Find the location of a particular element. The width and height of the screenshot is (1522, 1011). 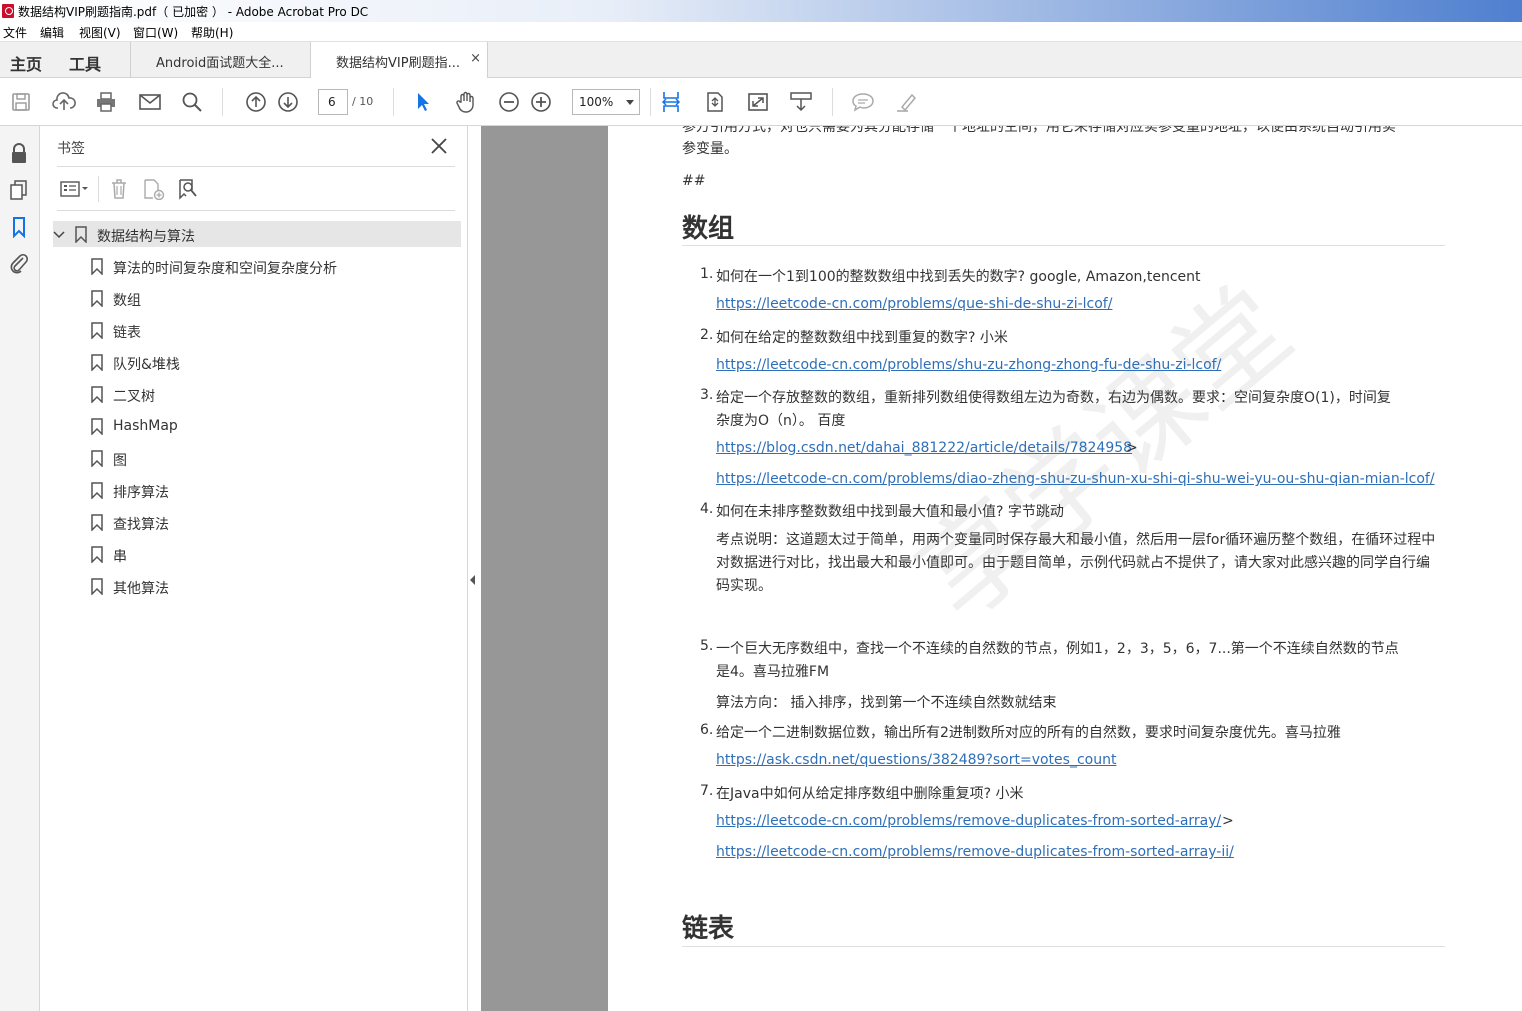

page-text-line: 参变量。 is located at coordinates (710, 149).